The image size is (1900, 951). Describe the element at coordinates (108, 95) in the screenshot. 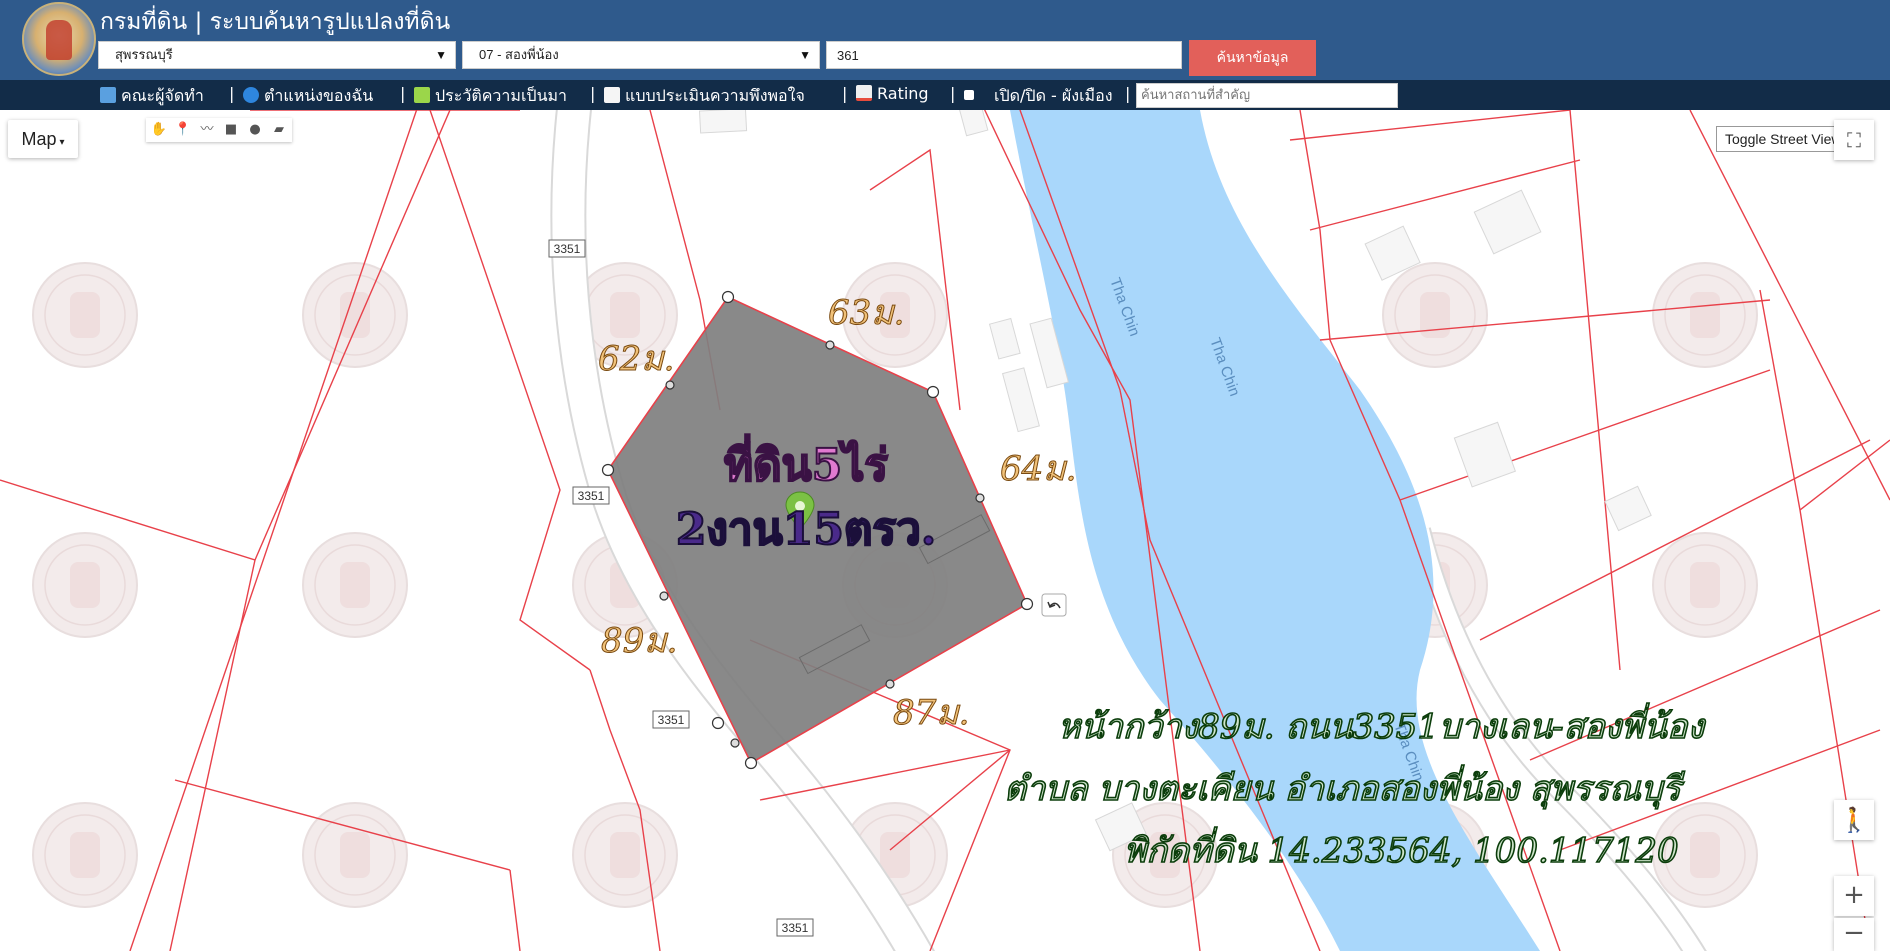

I see `team-icon` at that location.